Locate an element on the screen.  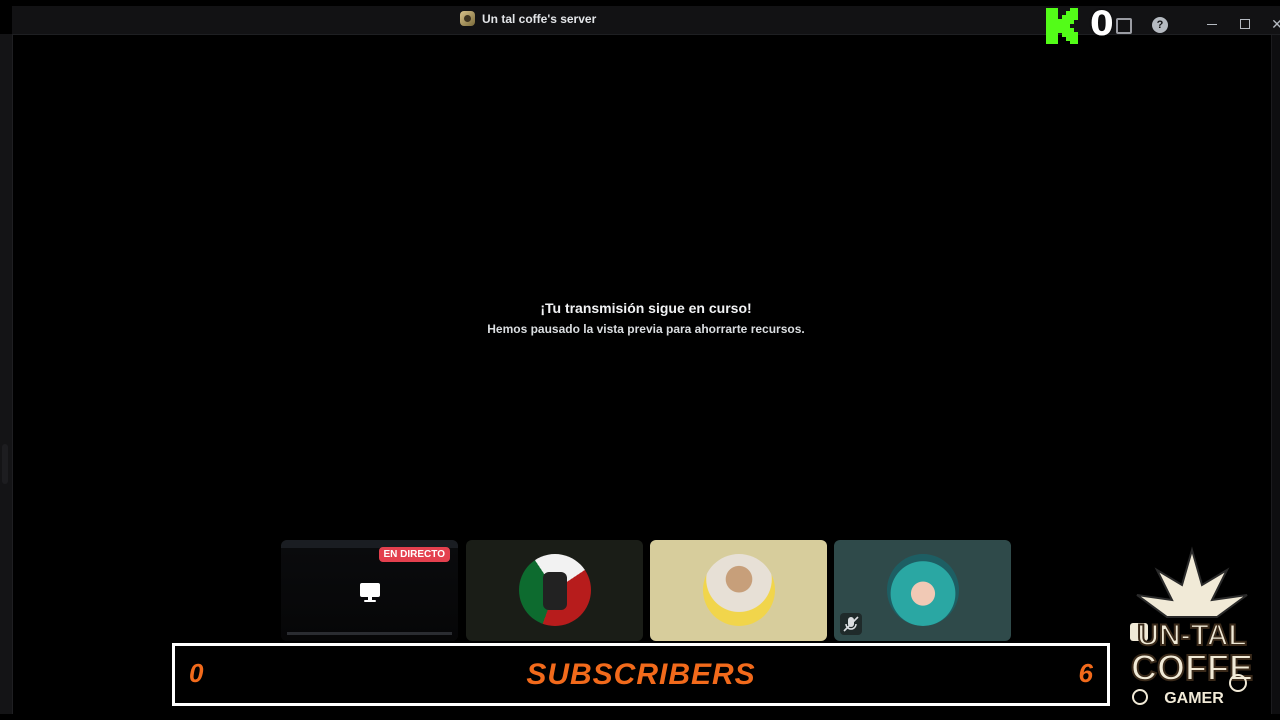
title-group: Un tal coffe's server is located at coordinates (528, 18).